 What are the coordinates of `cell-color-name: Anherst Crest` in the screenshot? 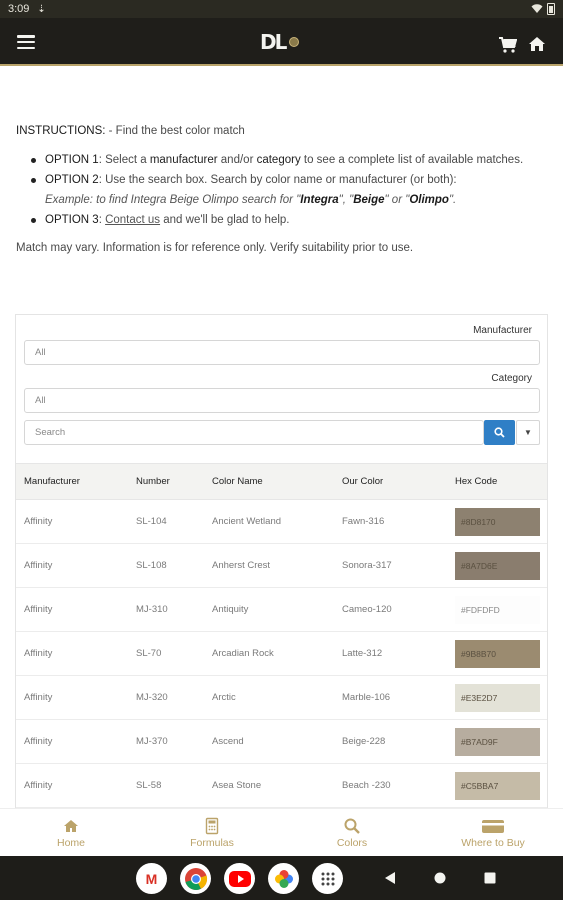 It's located at (241, 565).